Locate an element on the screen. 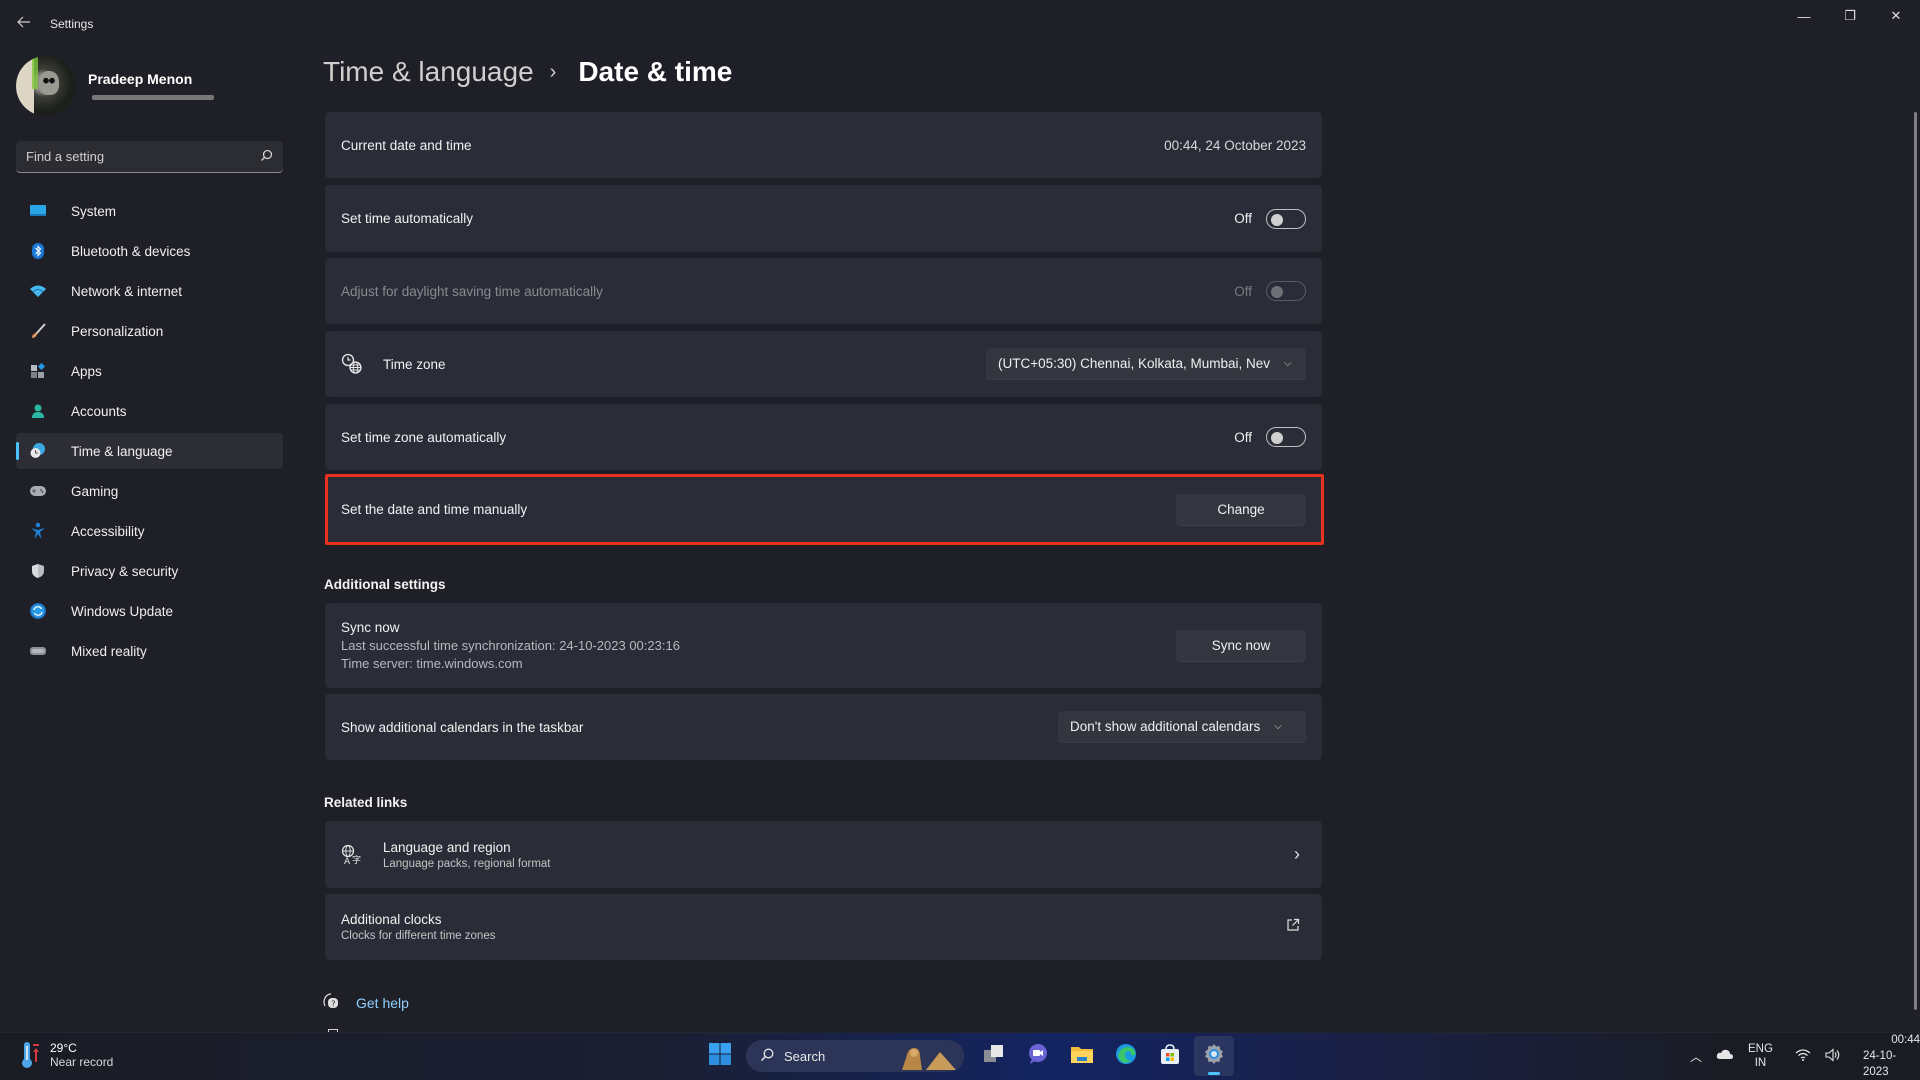 This screenshot has height=1080, width=1920. minimize-button: — is located at coordinates (1804, 16).